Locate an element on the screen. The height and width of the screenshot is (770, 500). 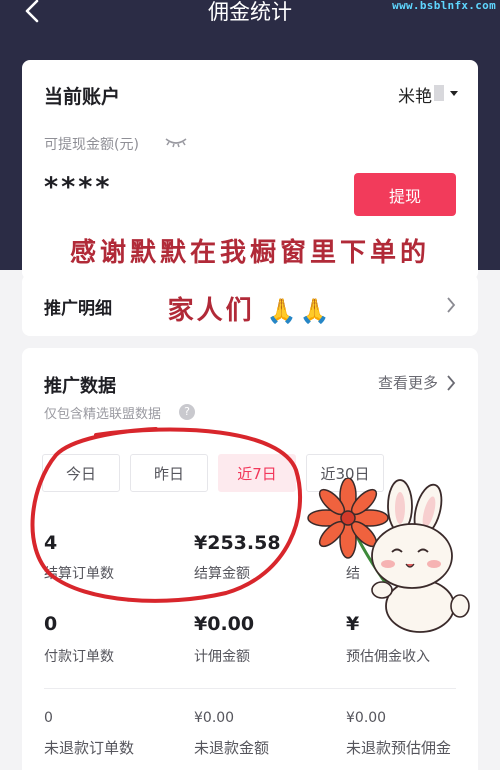
overlay-caption-line2: 家人们 🙏🙏 is located at coordinates (250, 308).